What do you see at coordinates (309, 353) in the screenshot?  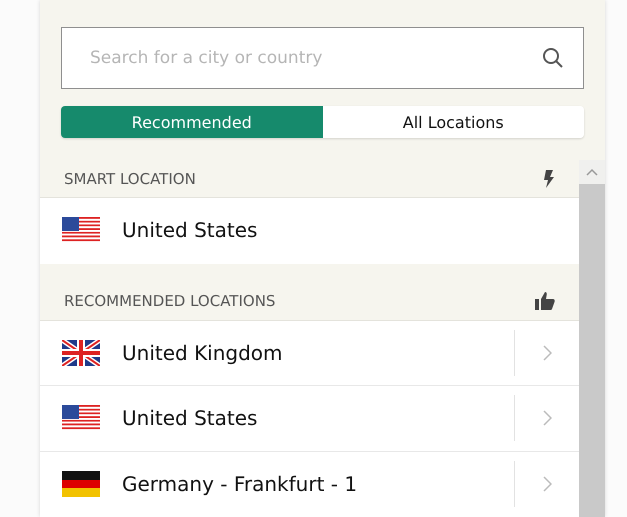 I see `location-row: United Kingdom` at bounding box center [309, 353].